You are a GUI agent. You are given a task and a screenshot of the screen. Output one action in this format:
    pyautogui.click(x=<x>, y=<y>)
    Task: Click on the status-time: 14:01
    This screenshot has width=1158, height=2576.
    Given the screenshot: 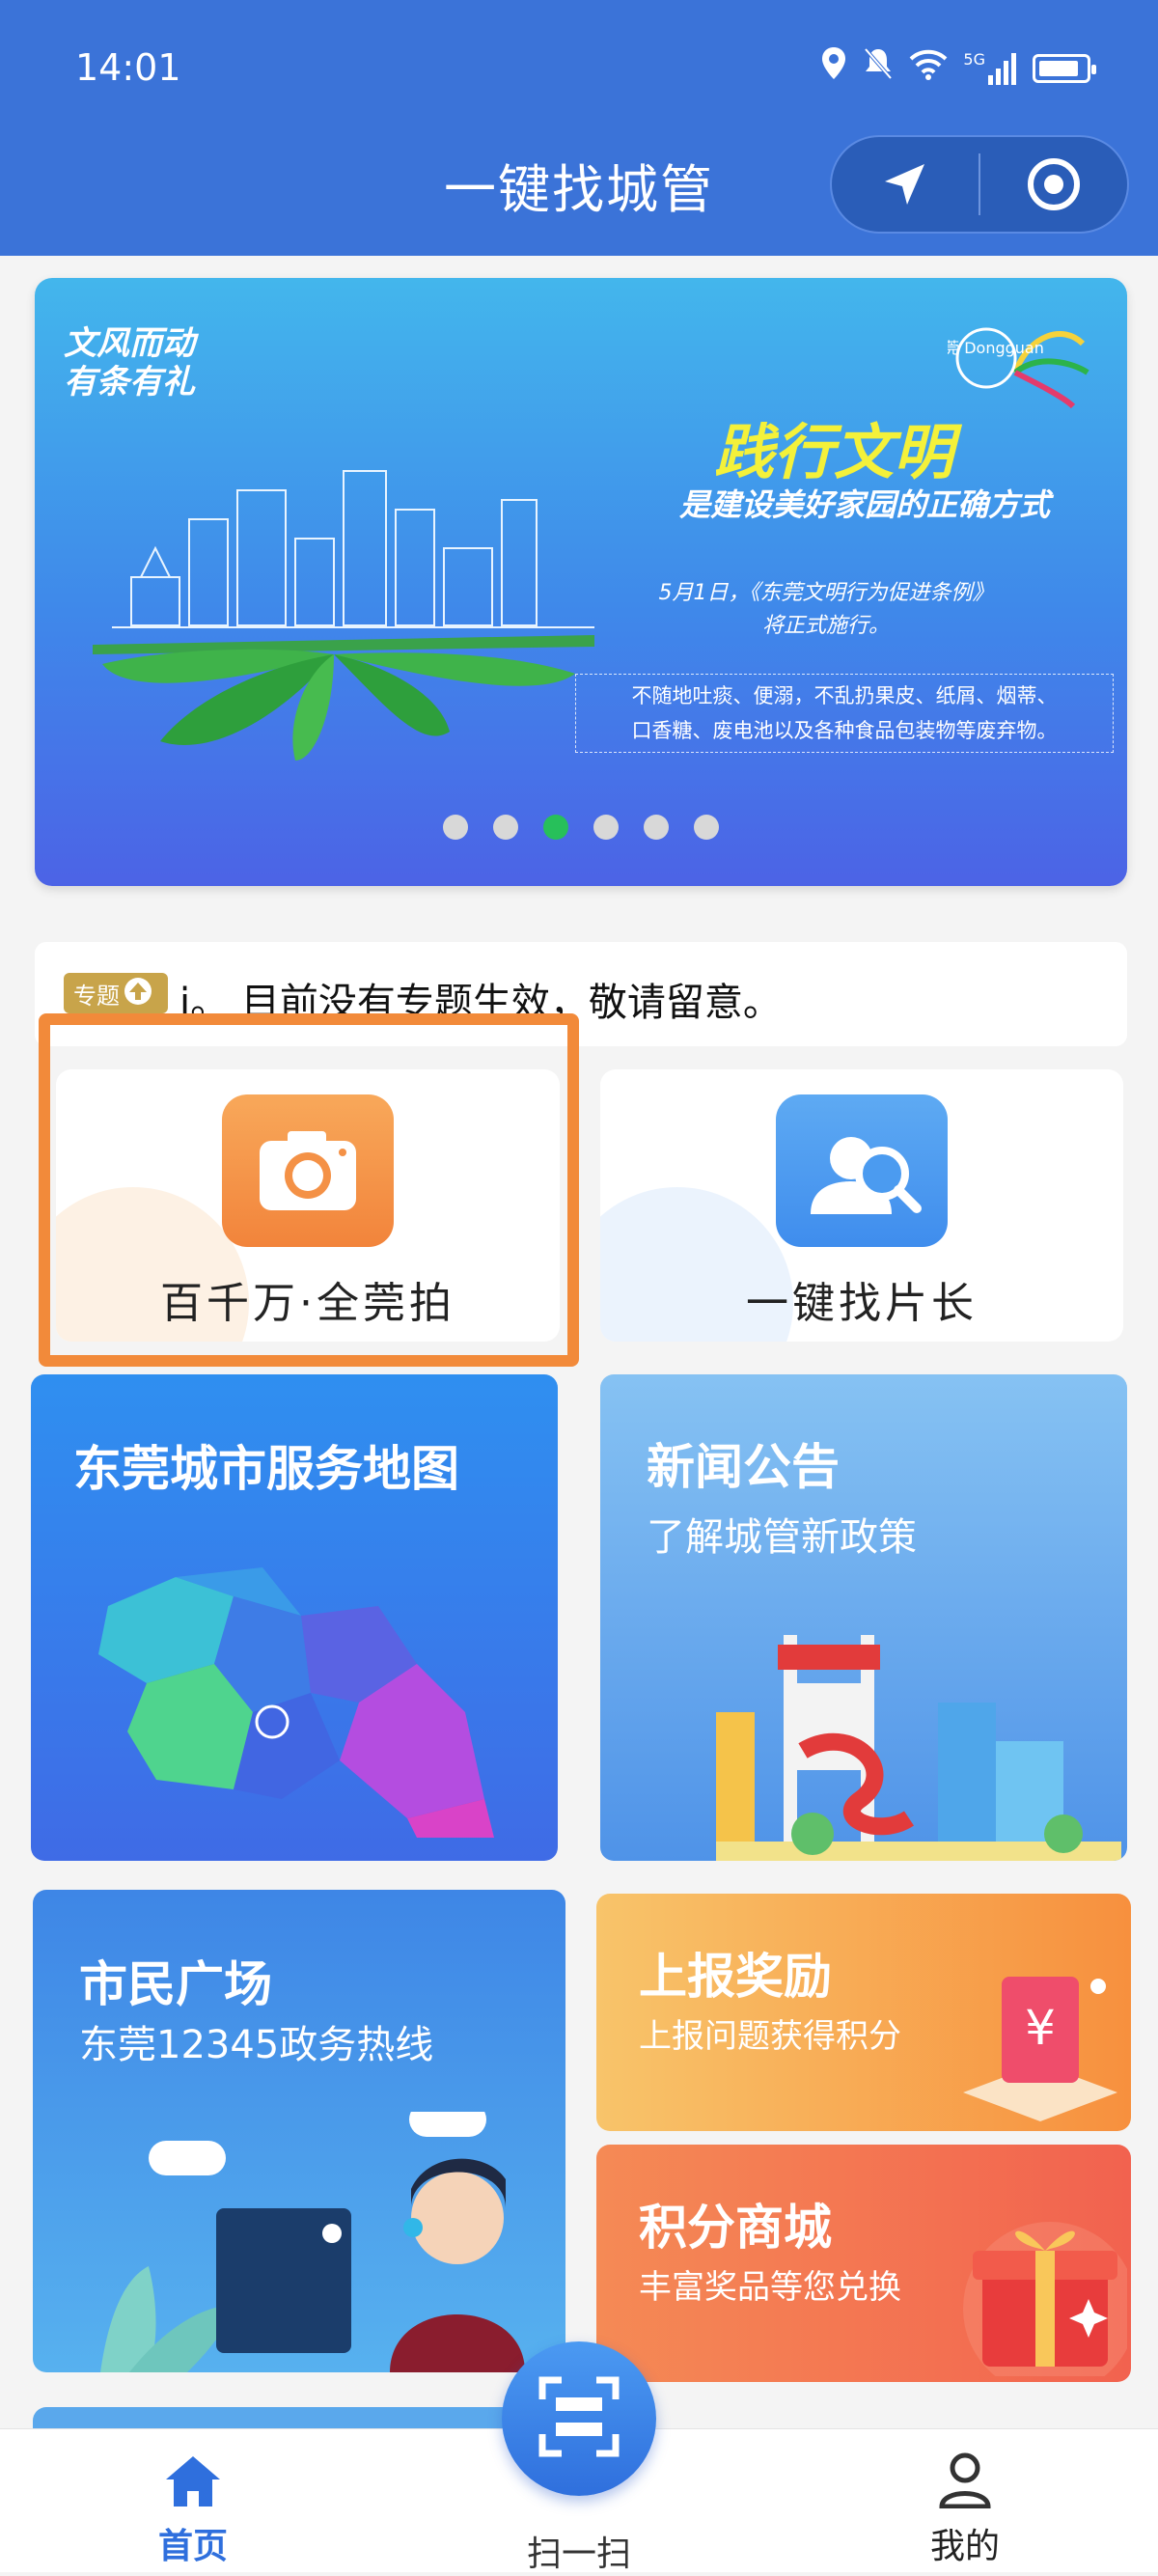 What is the action you would take?
    pyautogui.click(x=128, y=67)
    